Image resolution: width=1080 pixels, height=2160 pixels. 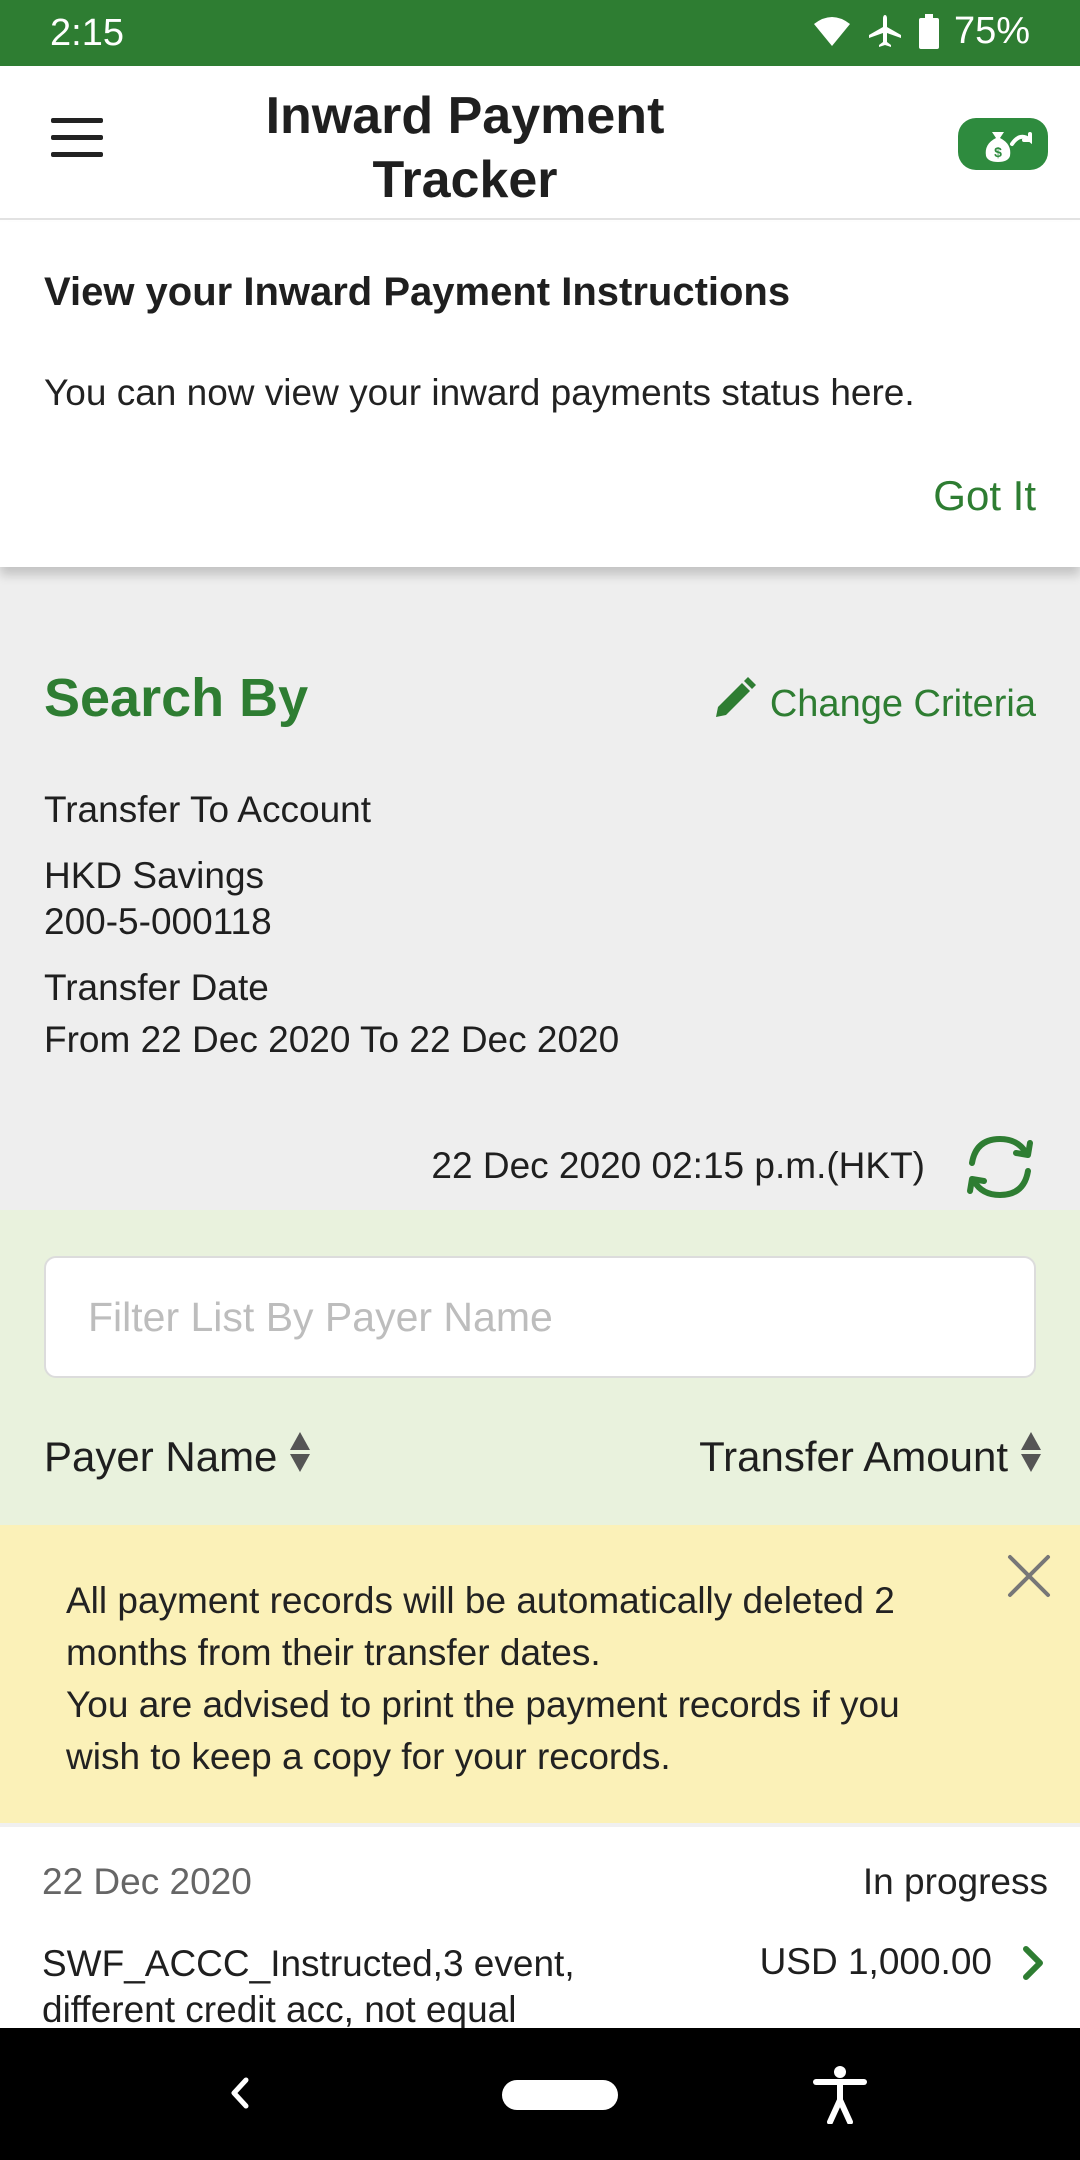 What do you see at coordinates (984, 496) in the screenshot?
I see `got-it-button: Got It` at bounding box center [984, 496].